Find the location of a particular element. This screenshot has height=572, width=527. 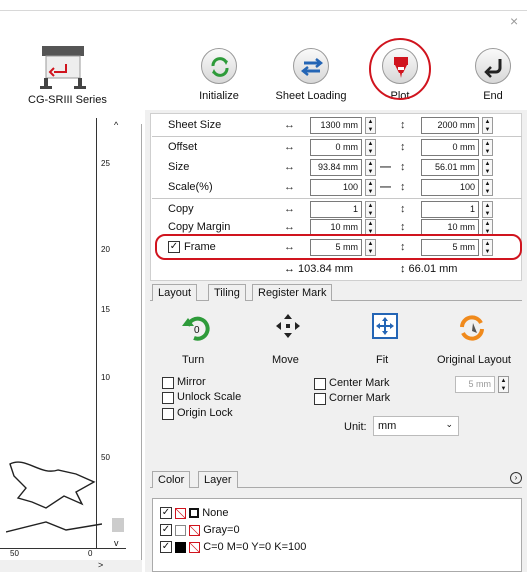

move-label: Move is located at coordinates (285, 360).